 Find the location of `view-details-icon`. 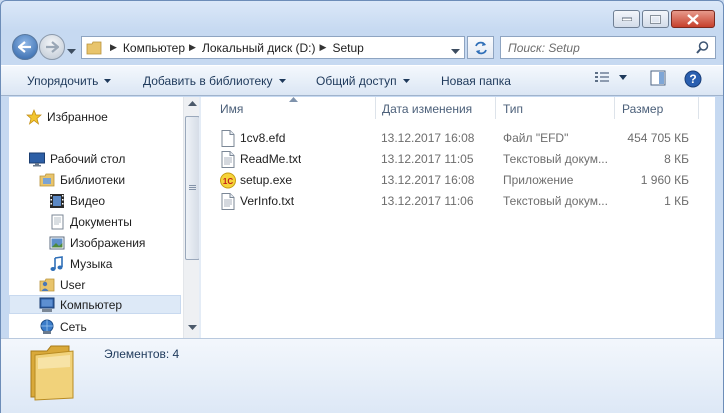

view-details-icon is located at coordinates (602, 77).